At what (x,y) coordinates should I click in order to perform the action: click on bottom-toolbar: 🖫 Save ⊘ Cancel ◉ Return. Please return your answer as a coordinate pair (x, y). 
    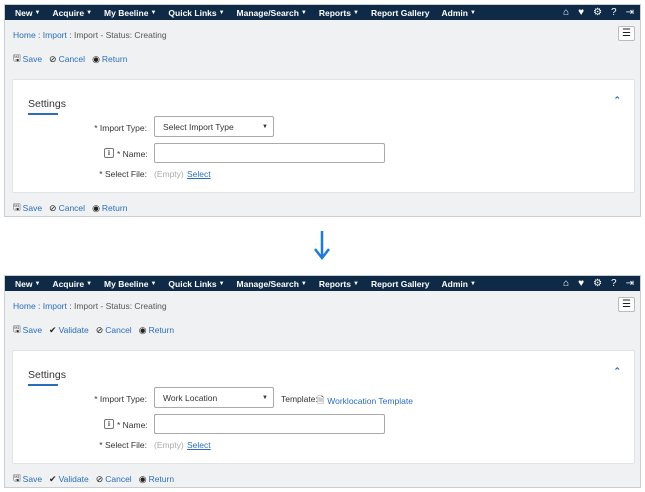
    Looking at the image, I should click on (70, 208).